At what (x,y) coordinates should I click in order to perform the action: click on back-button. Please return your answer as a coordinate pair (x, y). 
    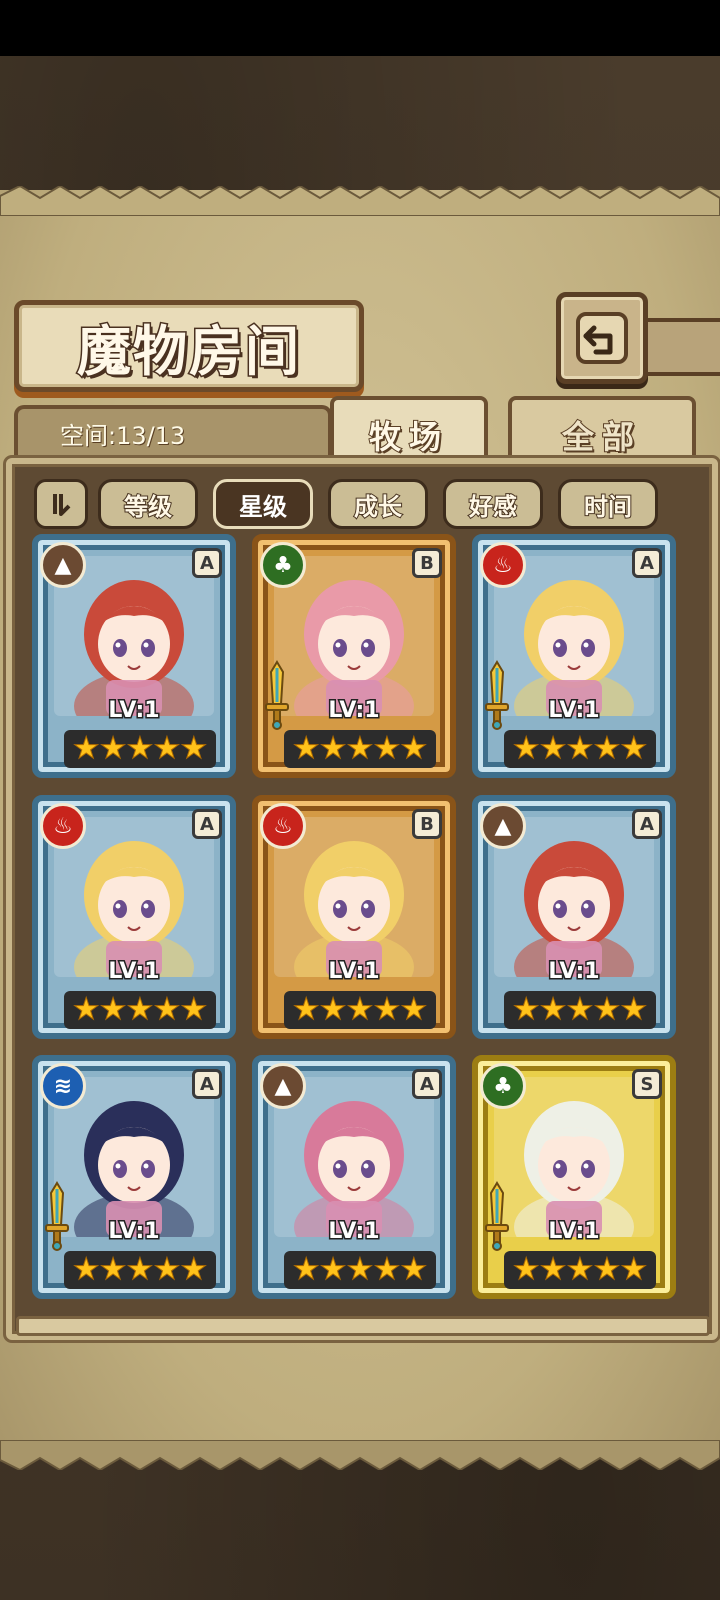
    Looking at the image, I should click on (602, 338).